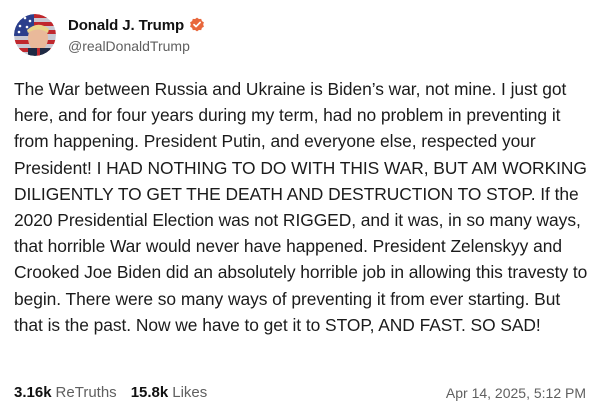  What do you see at coordinates (300, 35) in the screenshot?
I see `post-header: Donald J. Trump @realDonaldTrump` at bounding box center [300, 35].